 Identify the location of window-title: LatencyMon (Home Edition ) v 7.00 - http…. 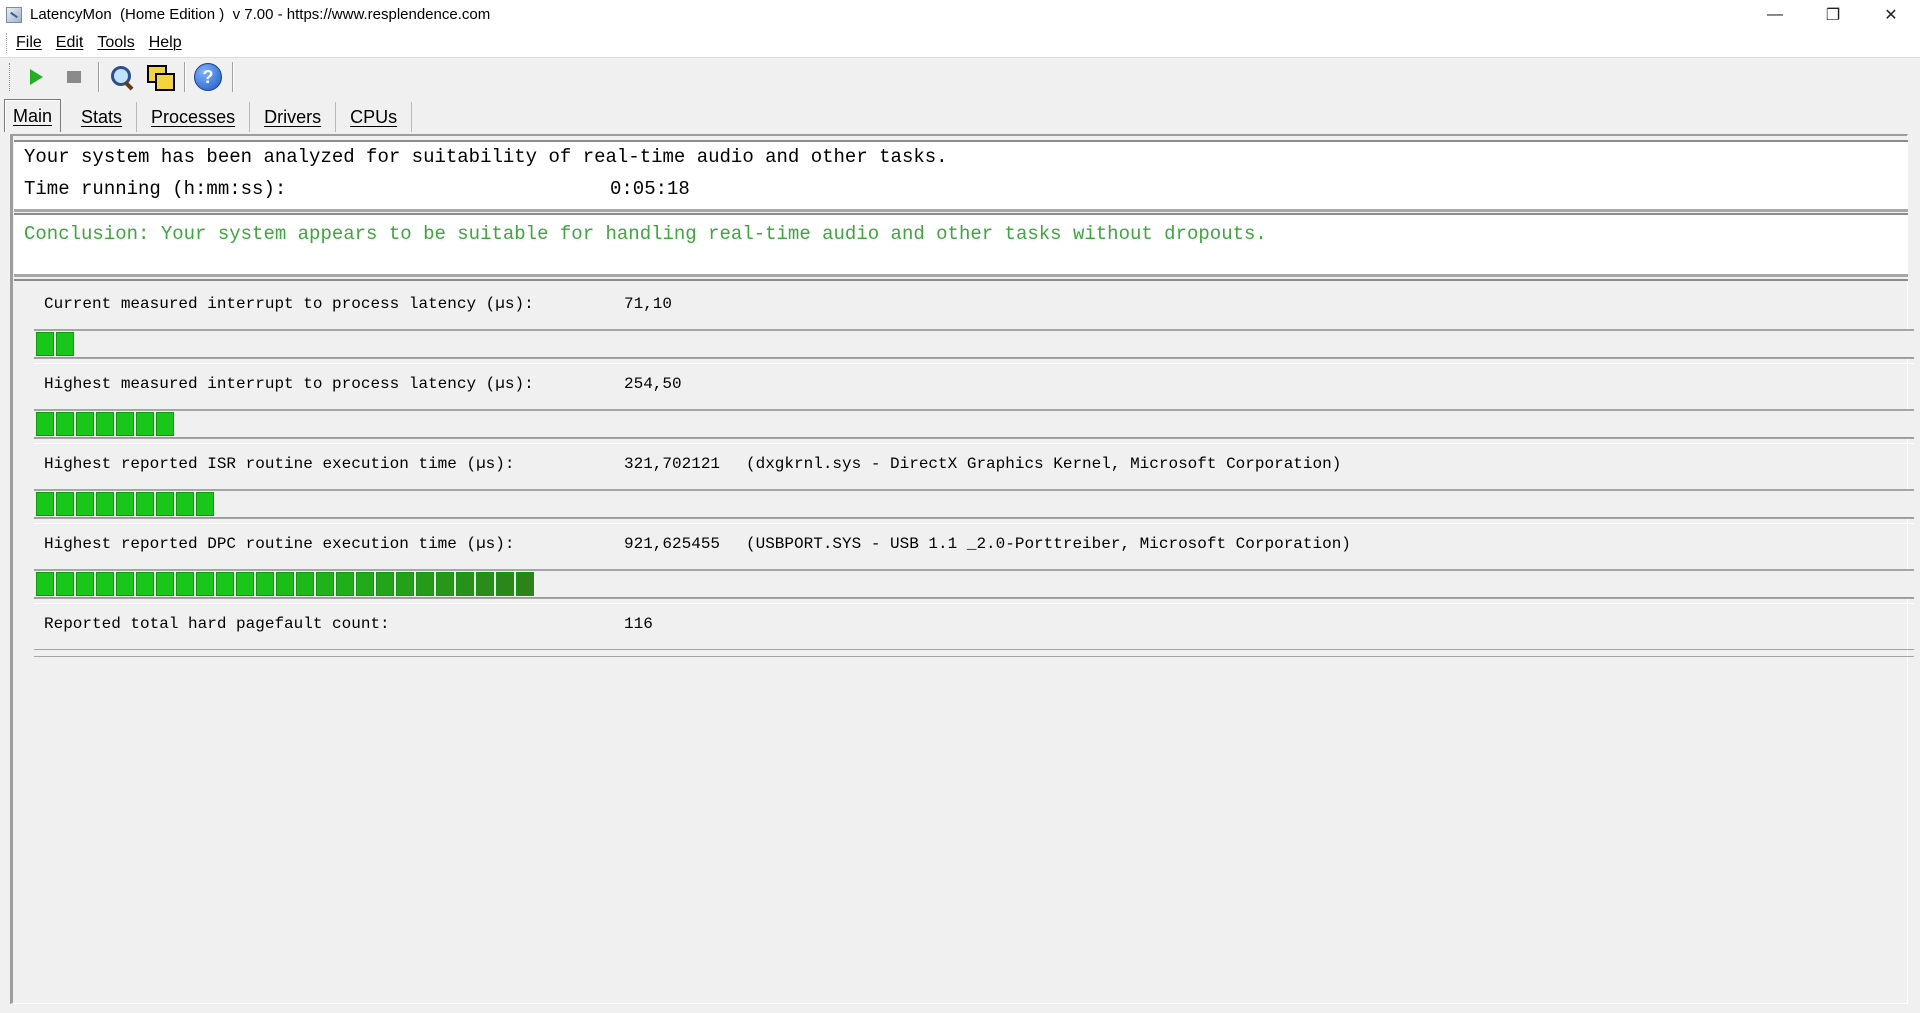
(260, 14).